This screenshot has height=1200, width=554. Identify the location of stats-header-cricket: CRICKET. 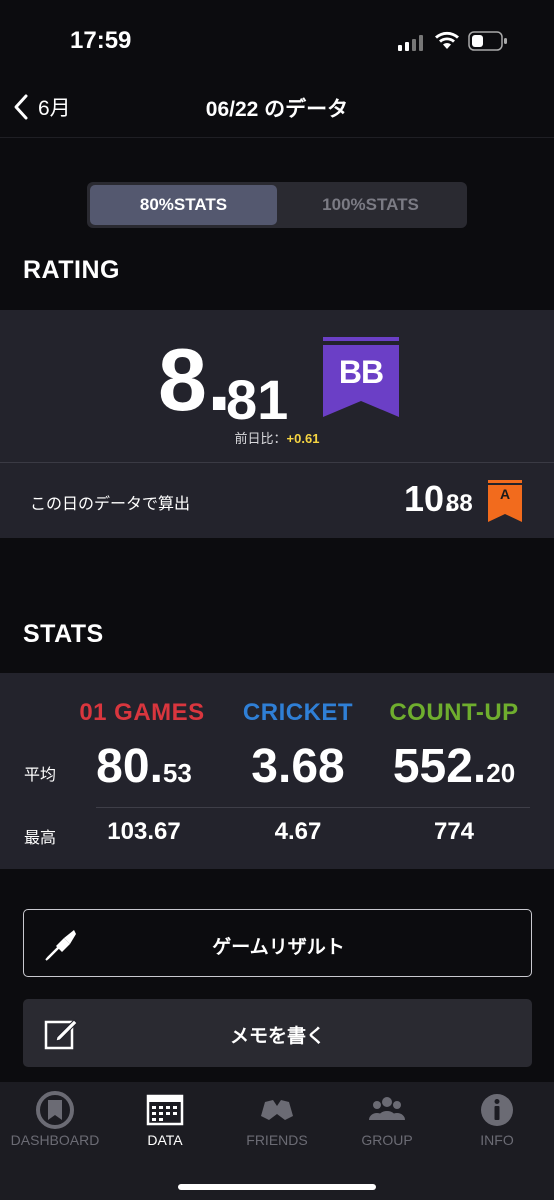
(298, 713).